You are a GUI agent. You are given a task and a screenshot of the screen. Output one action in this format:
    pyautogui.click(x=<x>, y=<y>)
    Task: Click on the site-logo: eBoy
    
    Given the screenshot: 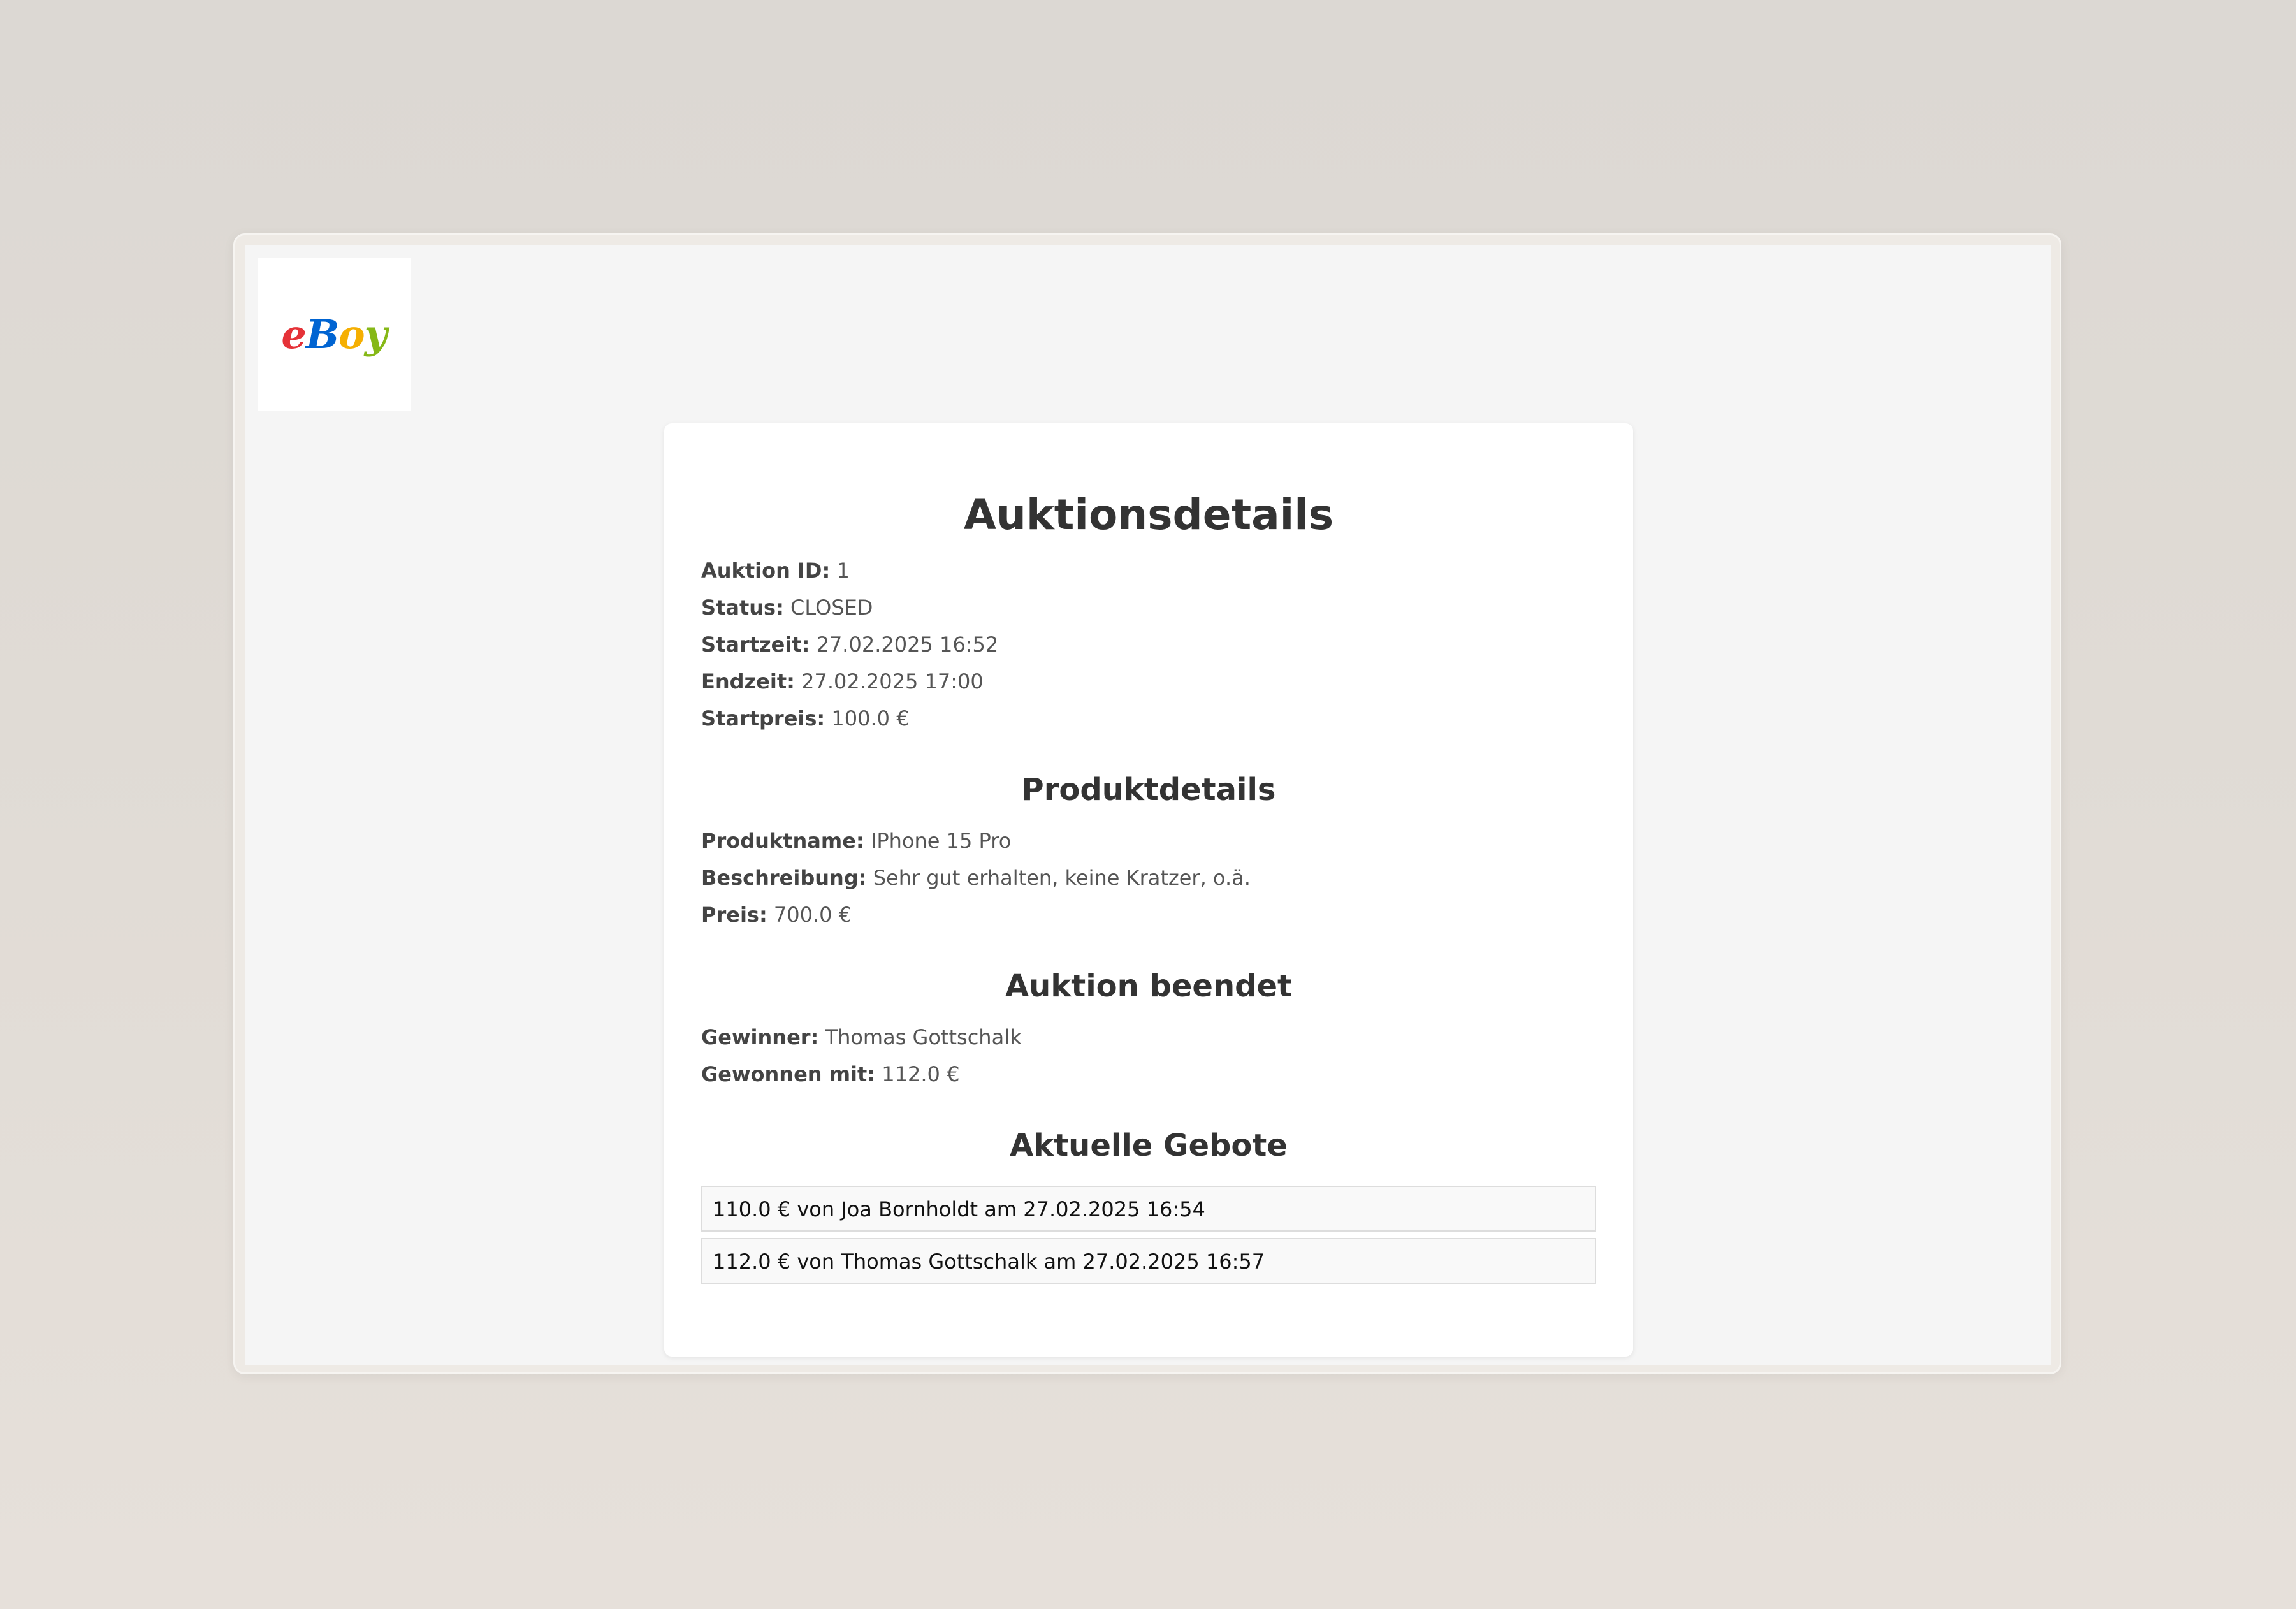 What is the action you would take?
    pyautogui.click(x=334, y=334)
    